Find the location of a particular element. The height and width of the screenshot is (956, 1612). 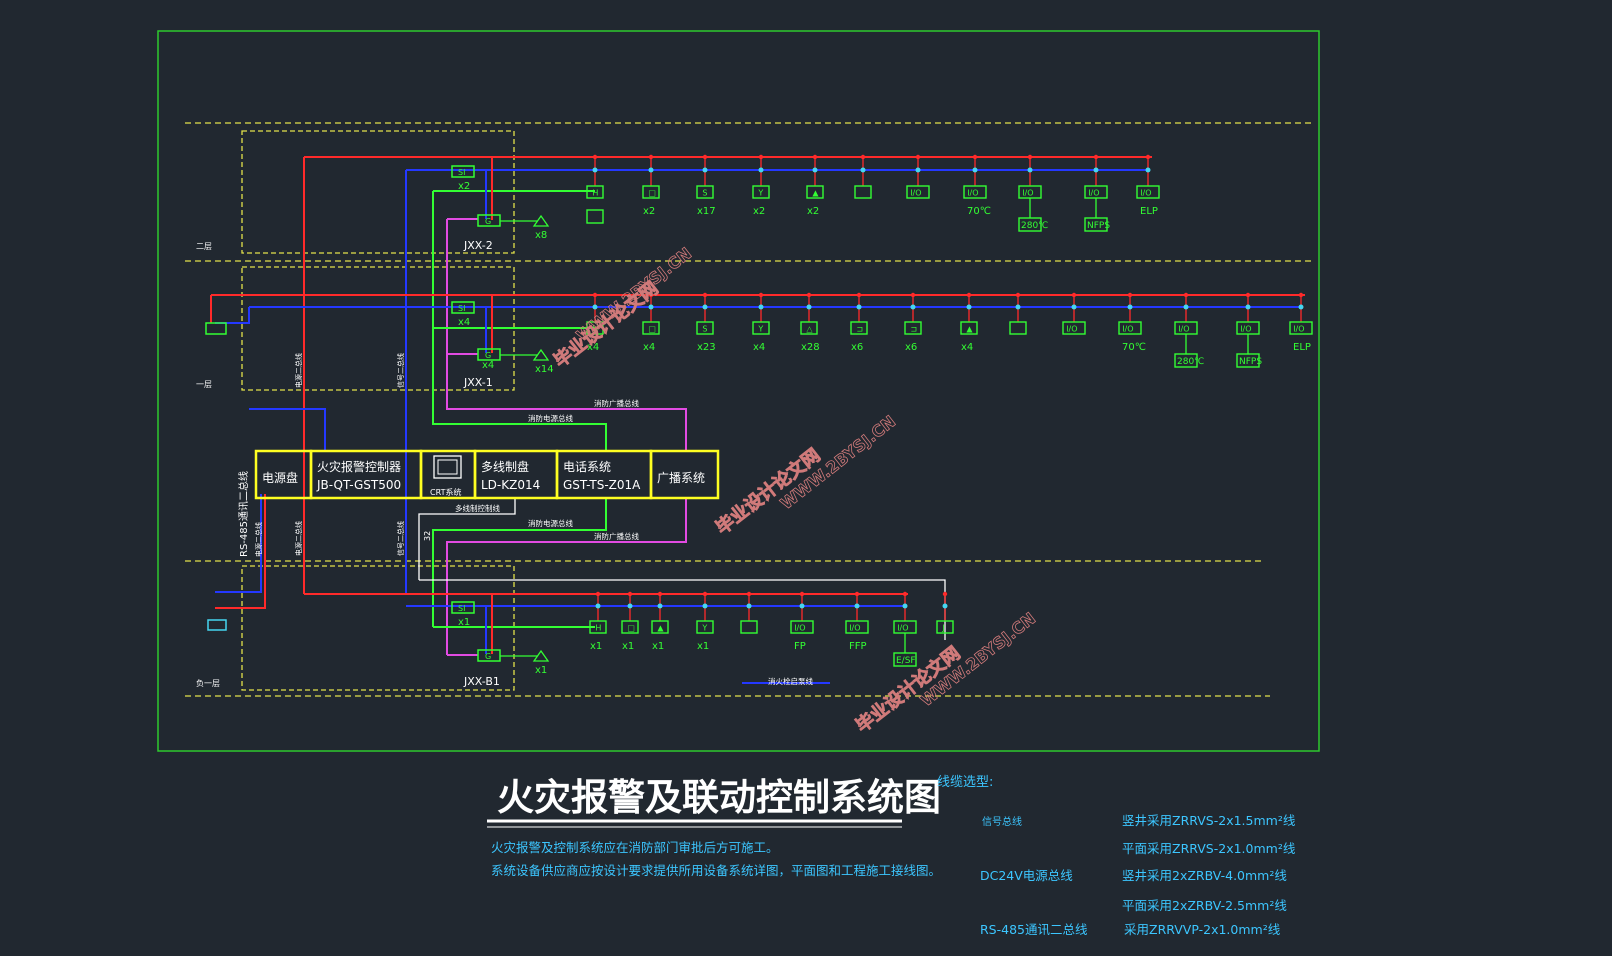

device-count: 70℃ is located at coordinates (979, 211).